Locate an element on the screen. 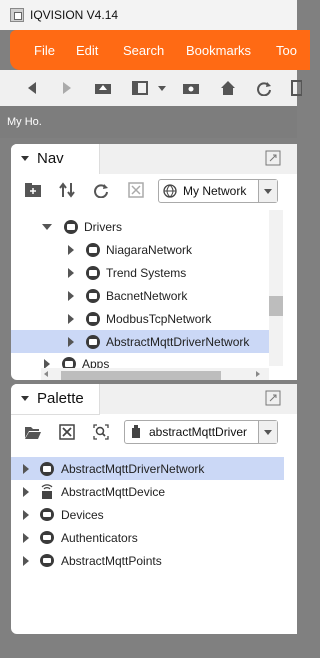 This screenshot has width=320, height=658. nav-network-dropdown: My Network is located at coordinates (218, 191).